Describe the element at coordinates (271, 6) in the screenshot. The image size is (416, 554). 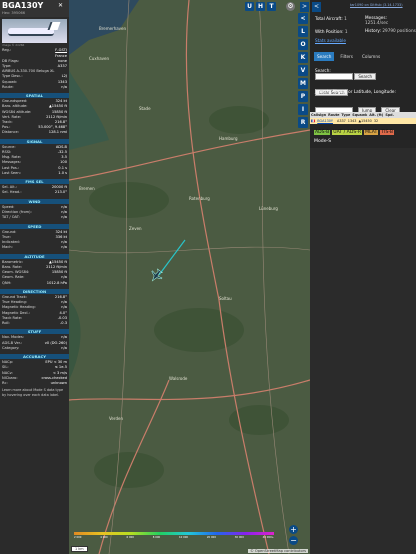
I see `map-button-t: T` at that location.